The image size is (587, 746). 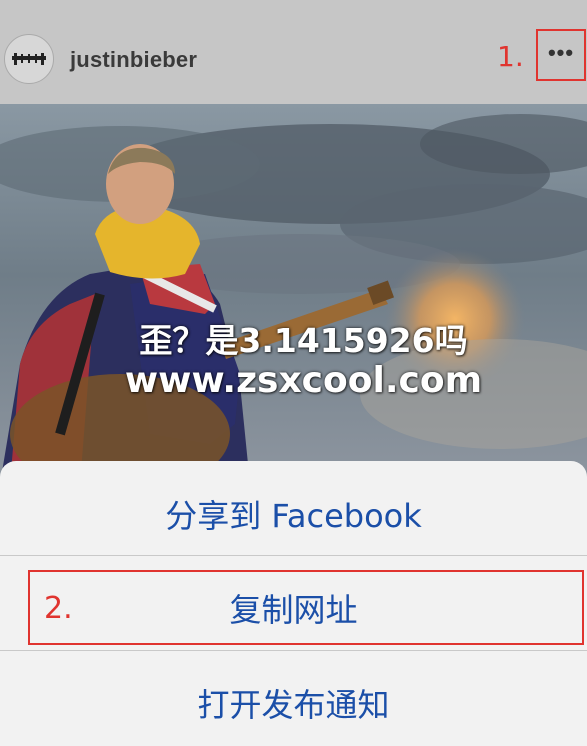 What do you see at coordinates (510, 56) in the screenshot?
I see `annotation-step-1: 1.` at bounding box center [510, 56].